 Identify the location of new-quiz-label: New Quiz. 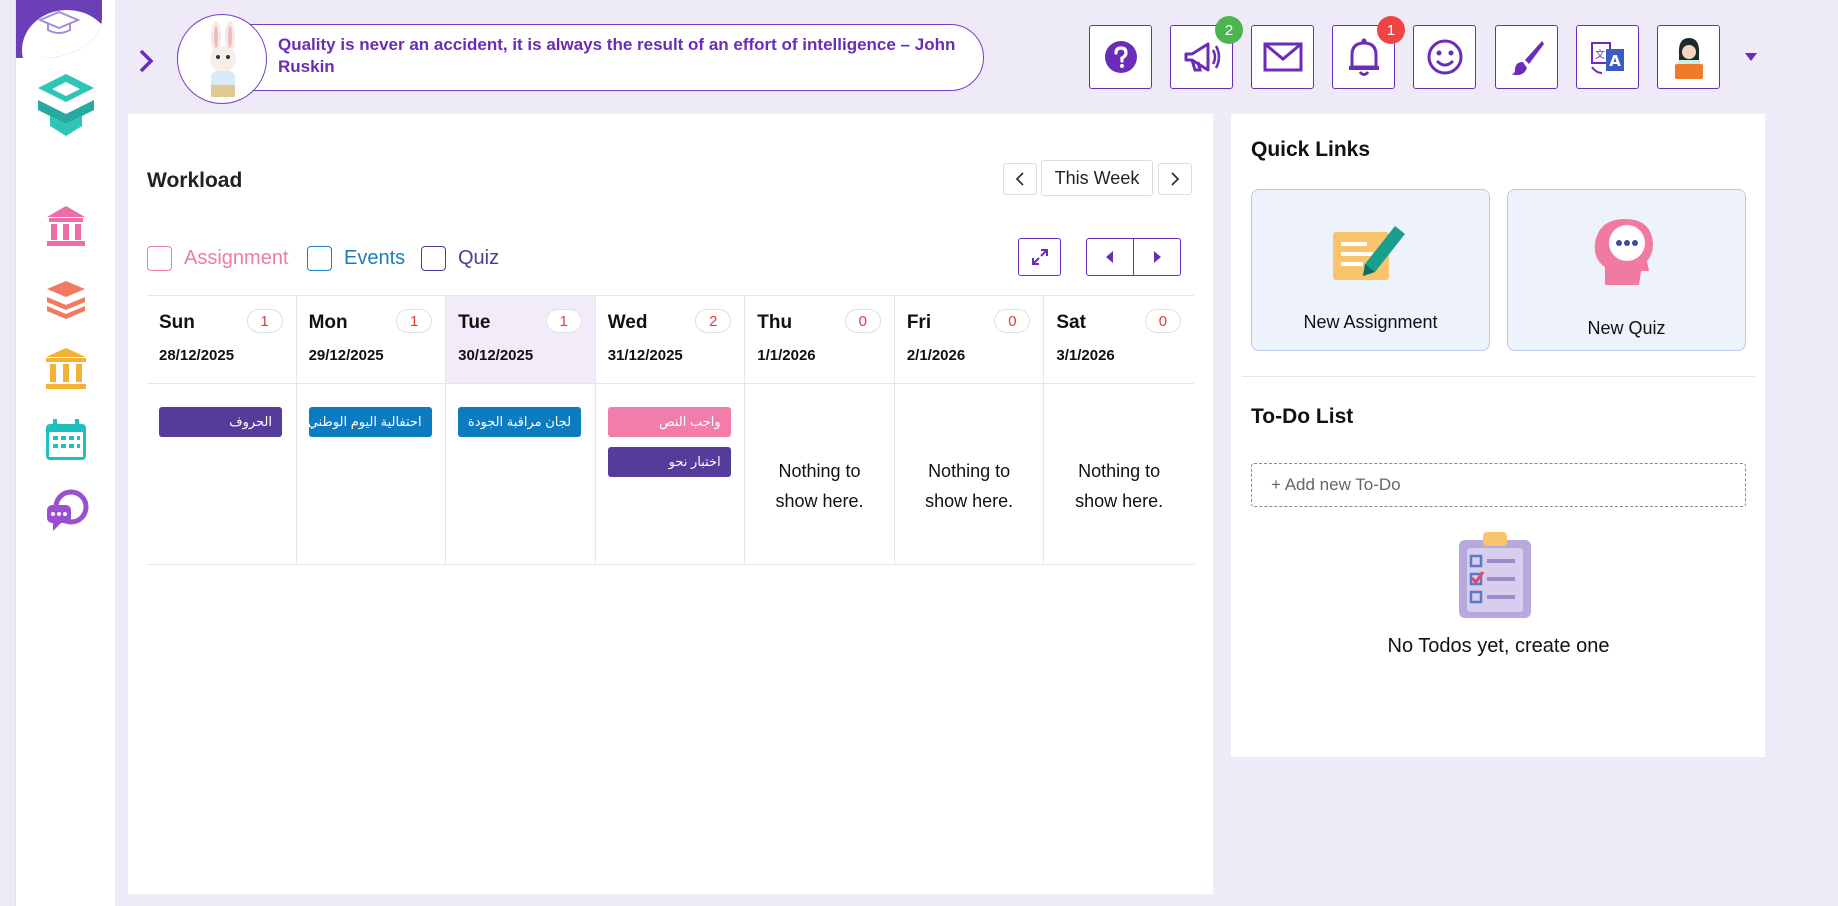
(1626, 328).